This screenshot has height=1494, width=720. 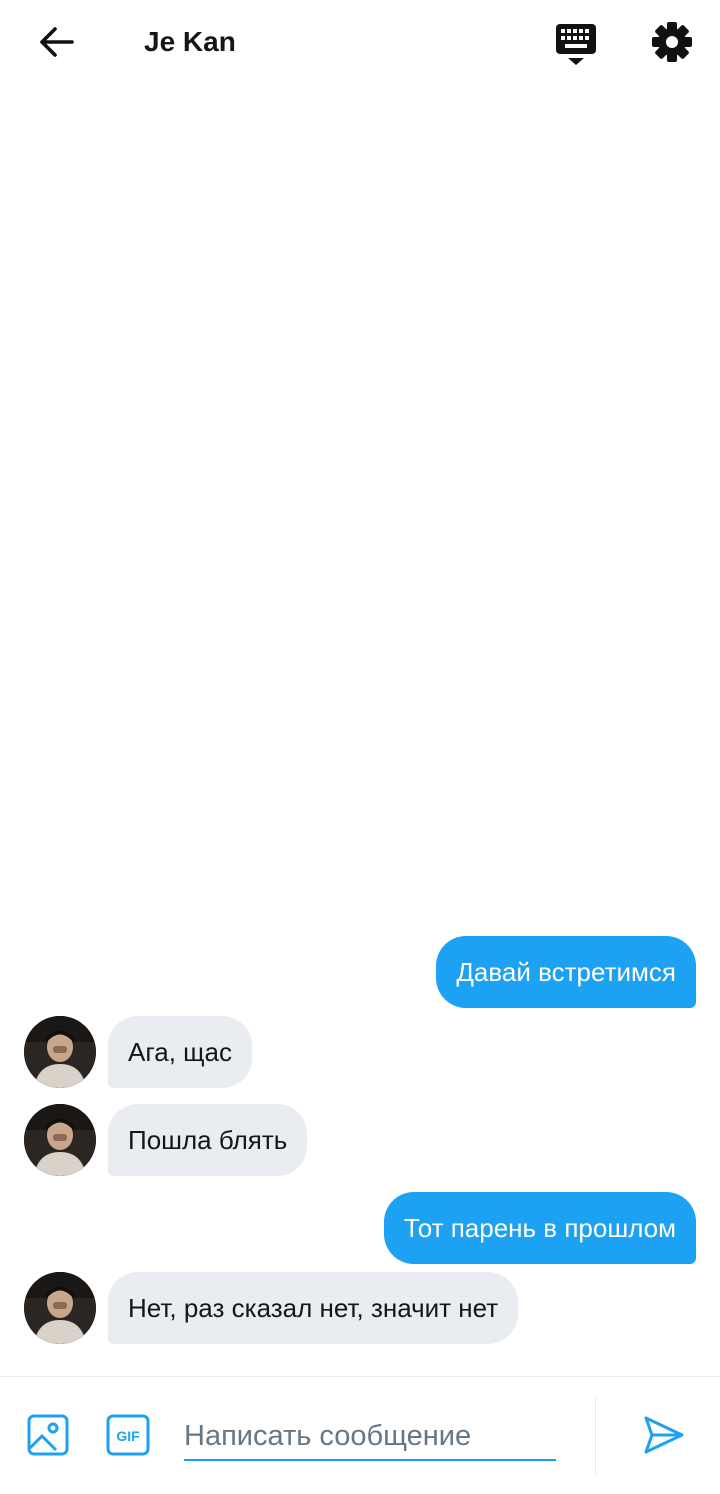 I want to click on message-composer: GIF, so click(x=360, y=1435).